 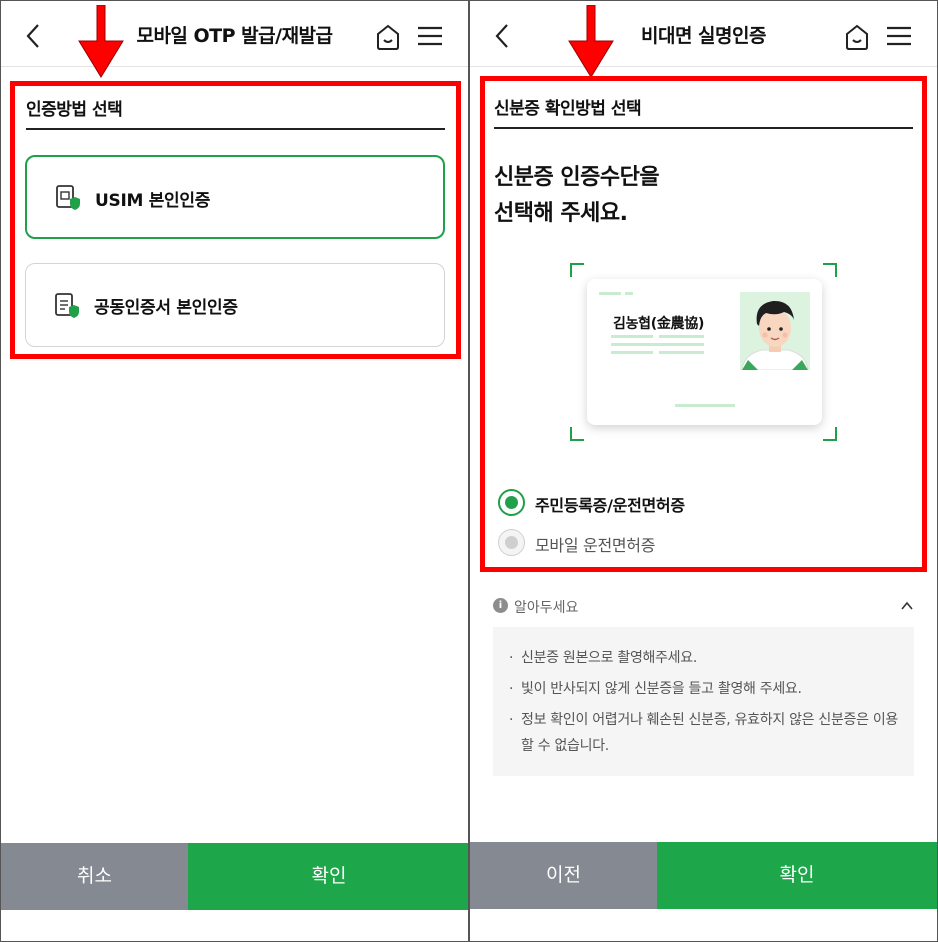 I want to click on card-text-lines, so click(x=657, y=344).